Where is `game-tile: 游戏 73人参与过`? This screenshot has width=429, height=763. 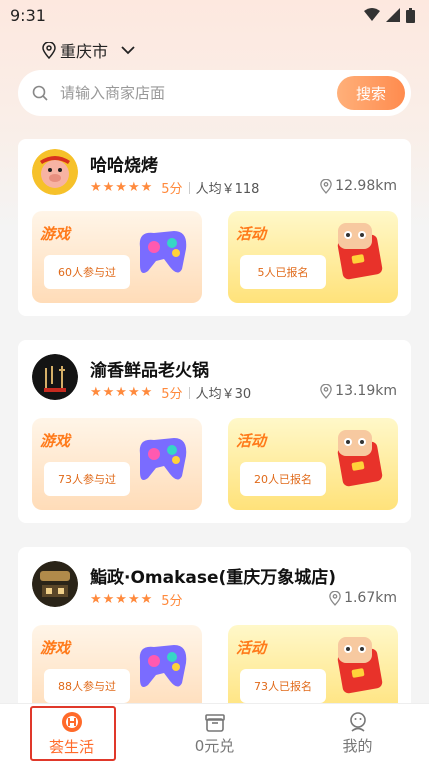 game-tile: 游戏 73人参与过 is located at coordinates (117, 464).